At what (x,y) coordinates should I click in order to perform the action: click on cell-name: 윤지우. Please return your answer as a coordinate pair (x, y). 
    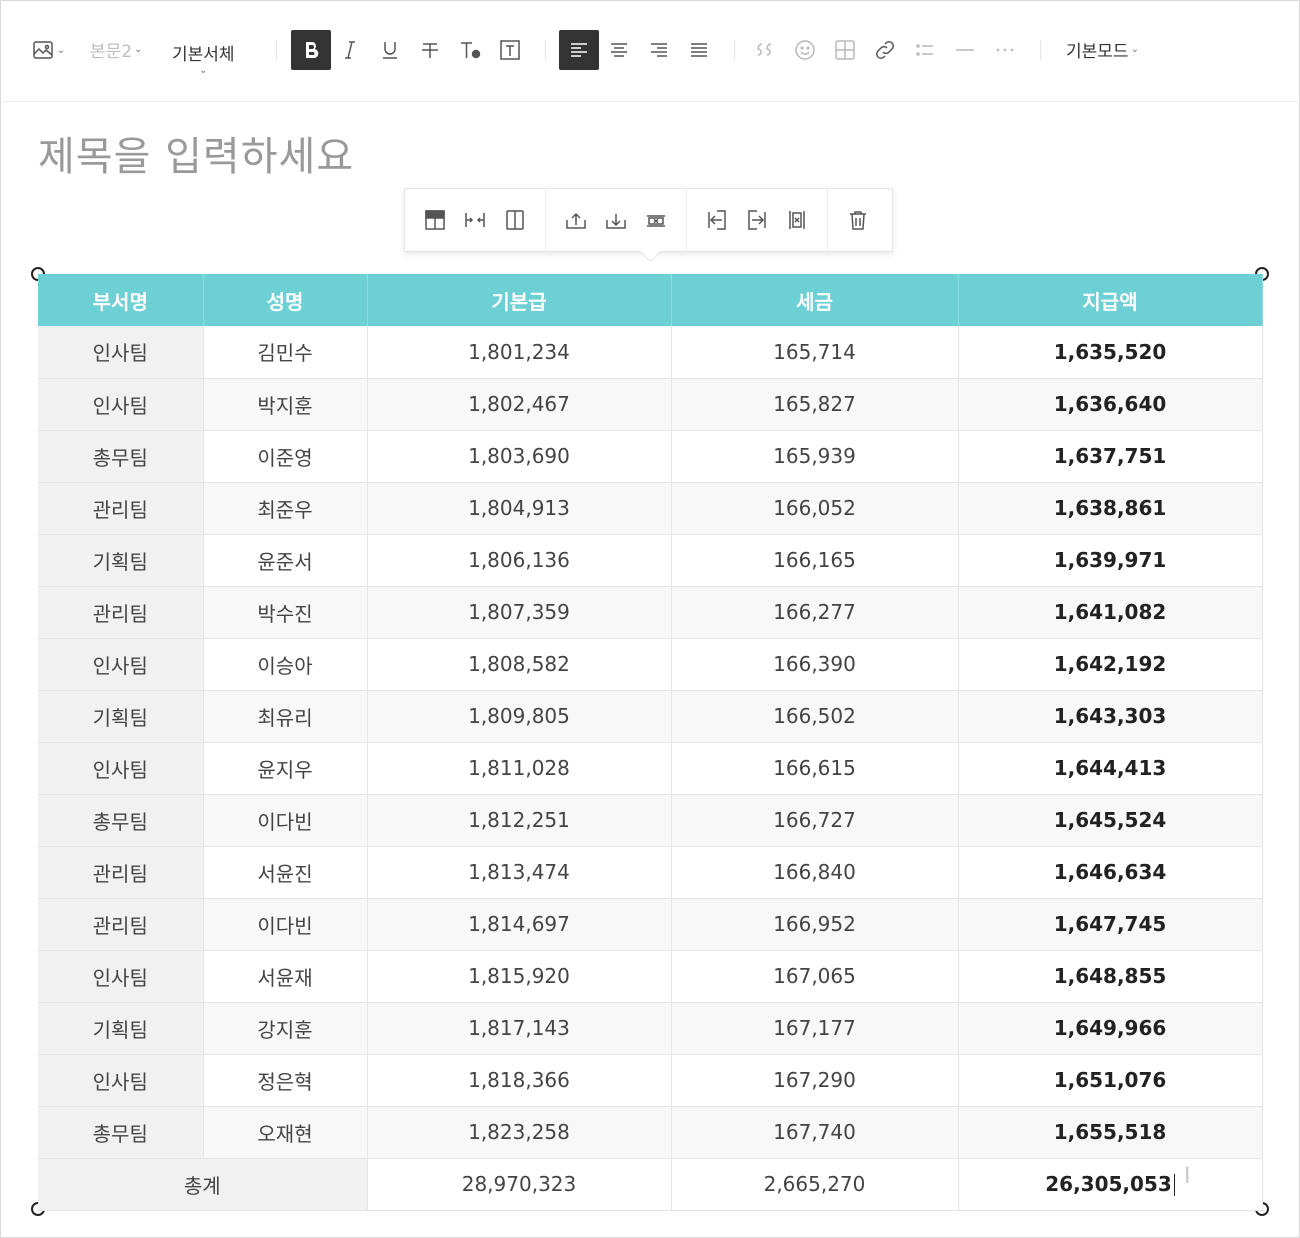
    Looking at the image, I should click on (285, 768).